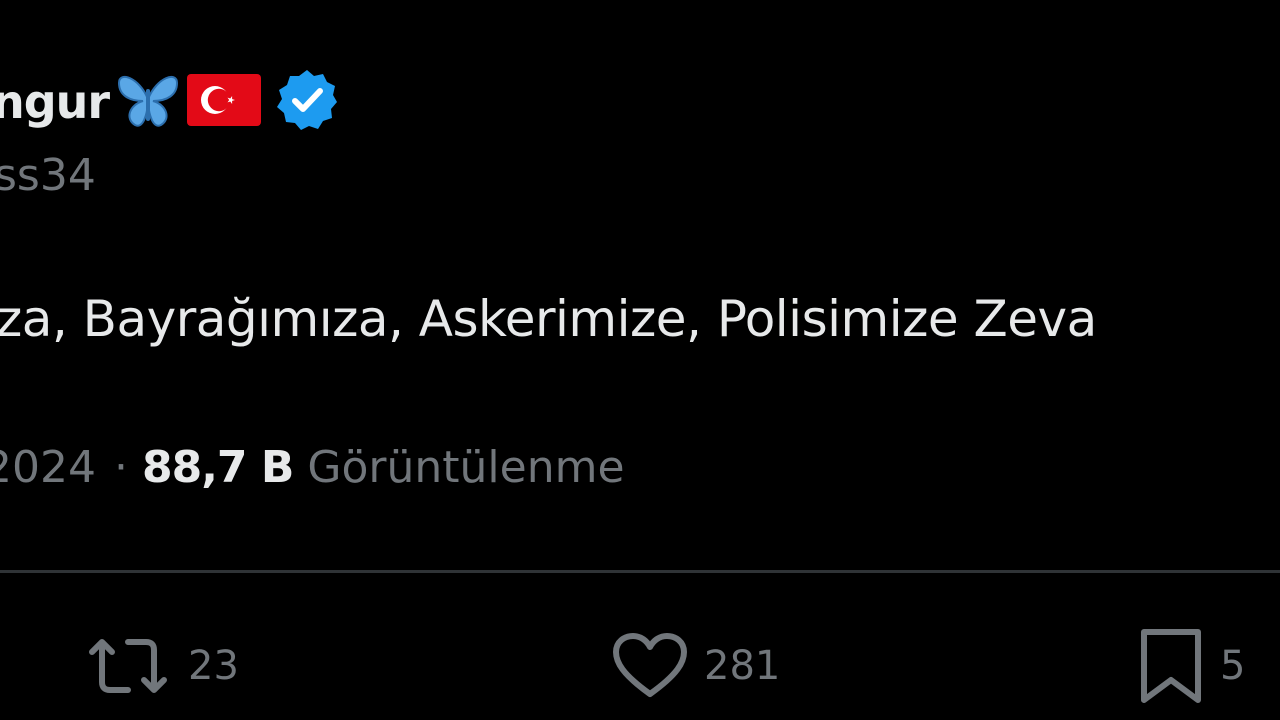 The image size is (1280, 720). I want to click on tweet-meta: 2024 · 88,7 B Görüntülenme, so click(312, 467).